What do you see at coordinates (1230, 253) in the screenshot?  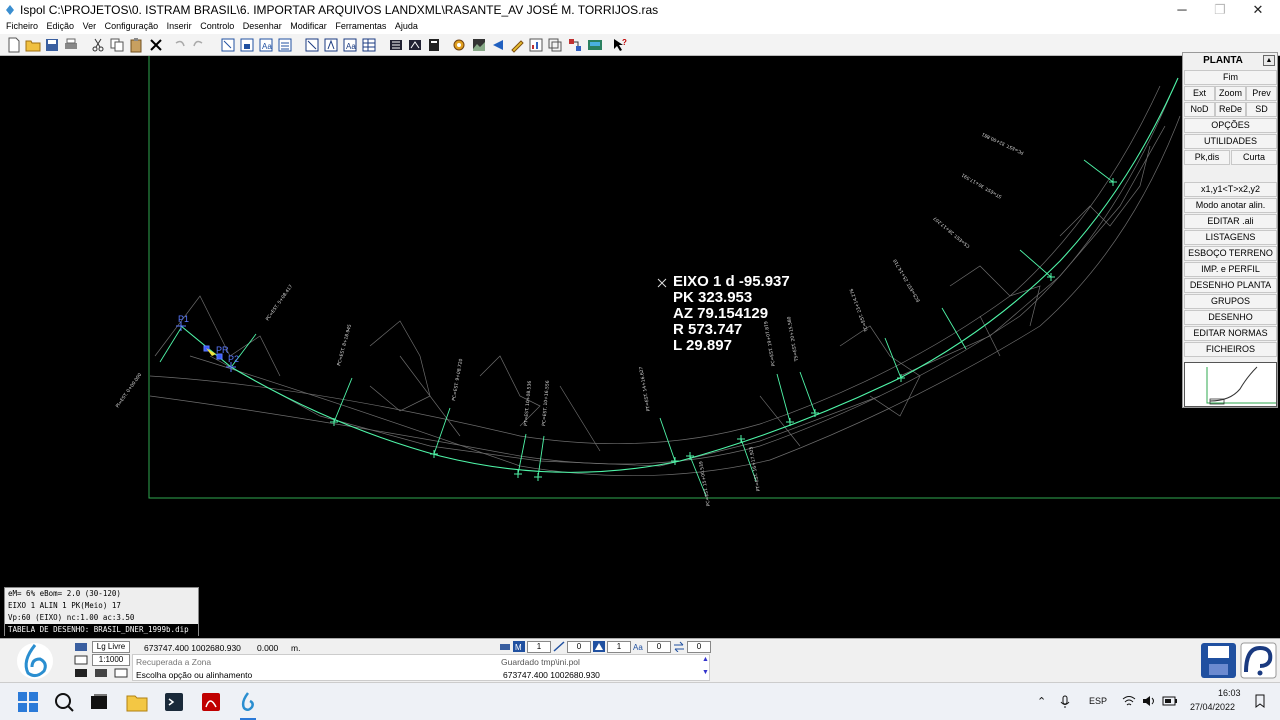 I see `esboco-terreno-button: ESBOÇO TERRENO` at bounding box center [1230, 253].